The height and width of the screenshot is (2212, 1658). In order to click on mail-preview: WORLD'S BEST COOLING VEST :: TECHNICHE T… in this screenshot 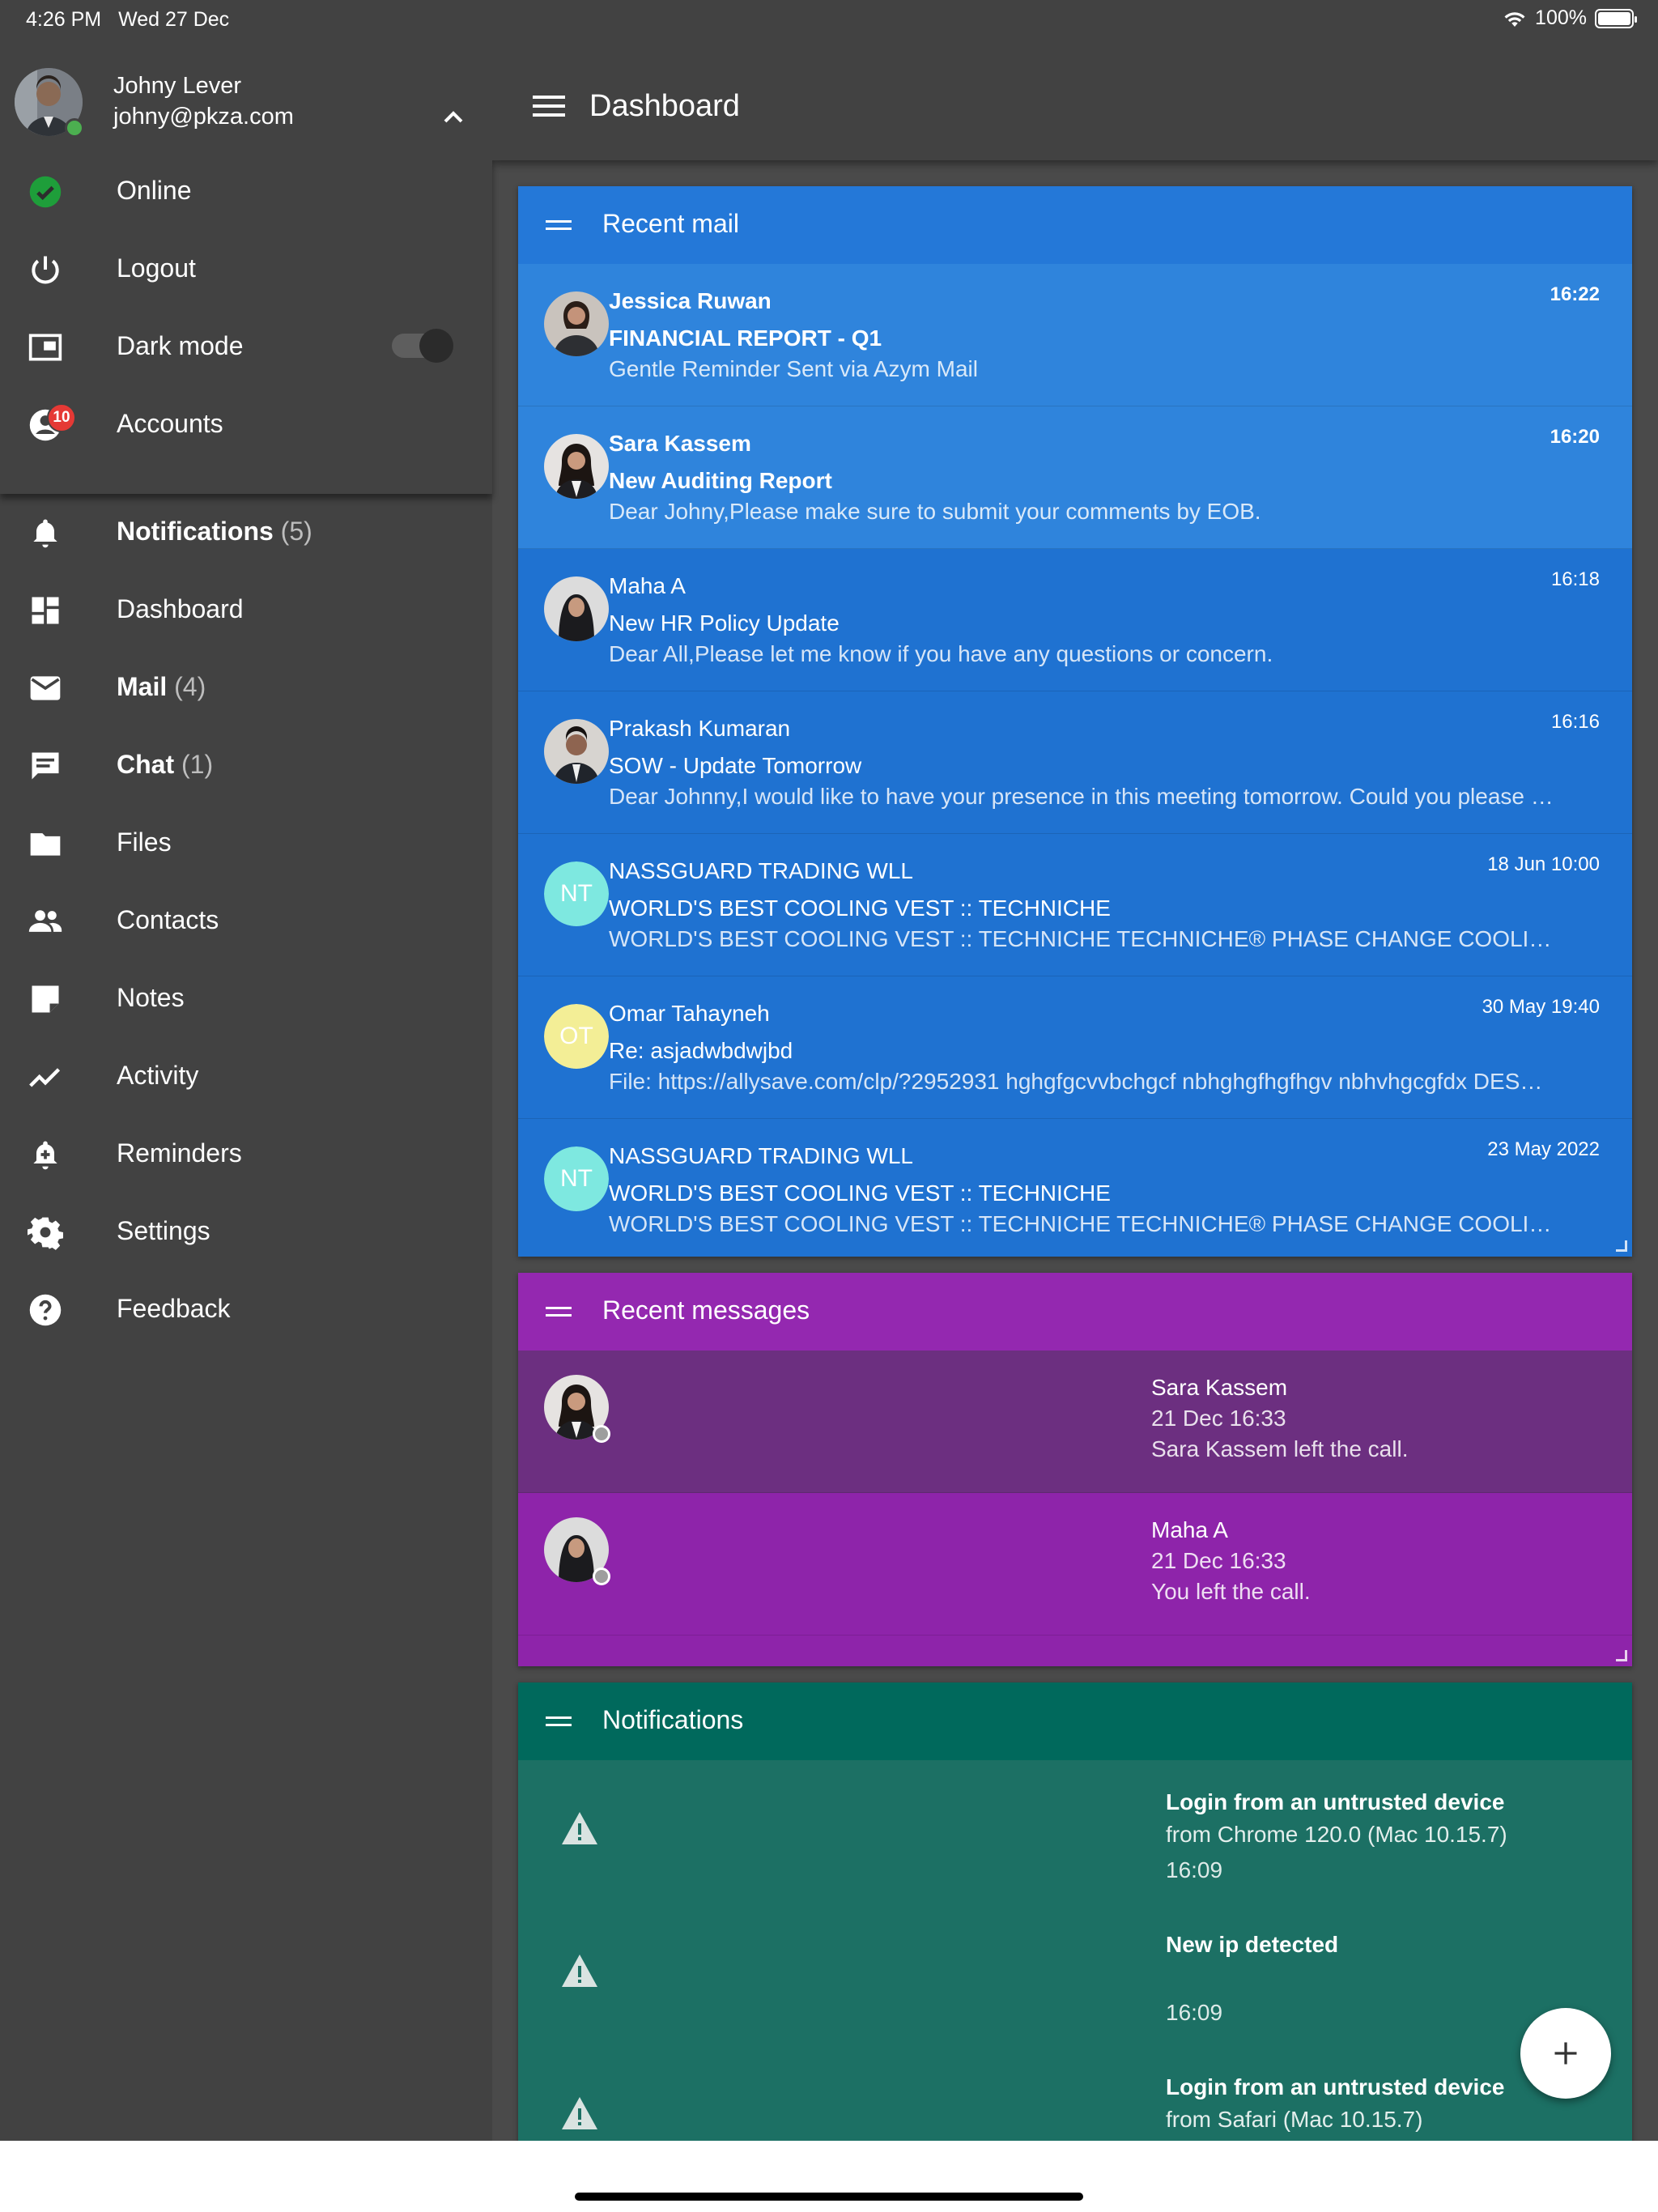, I will do `click(1086, 939)`.